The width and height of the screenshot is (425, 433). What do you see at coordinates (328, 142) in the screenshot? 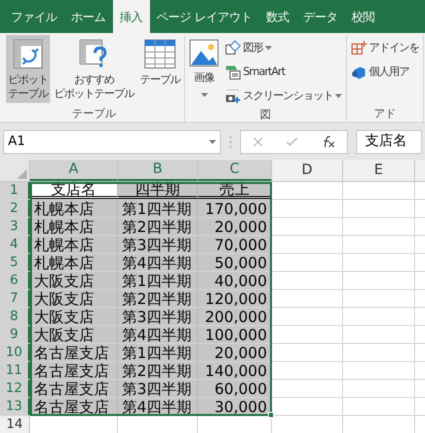
I see `function-icon` at bounding box center [328, 142].